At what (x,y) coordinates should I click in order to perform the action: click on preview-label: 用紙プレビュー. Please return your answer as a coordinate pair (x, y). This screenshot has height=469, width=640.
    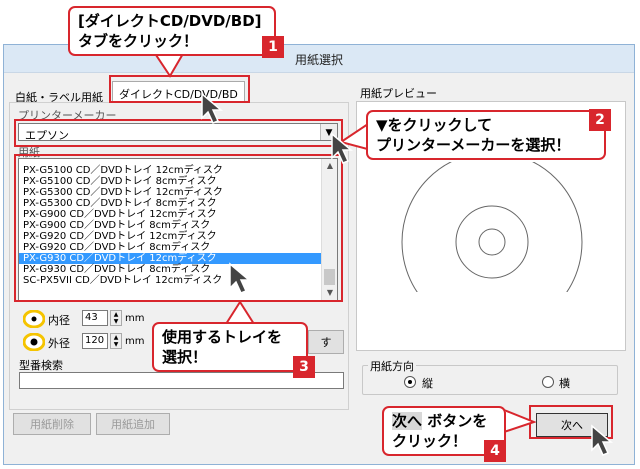
    Looking at the image, I should click on (398, 93).